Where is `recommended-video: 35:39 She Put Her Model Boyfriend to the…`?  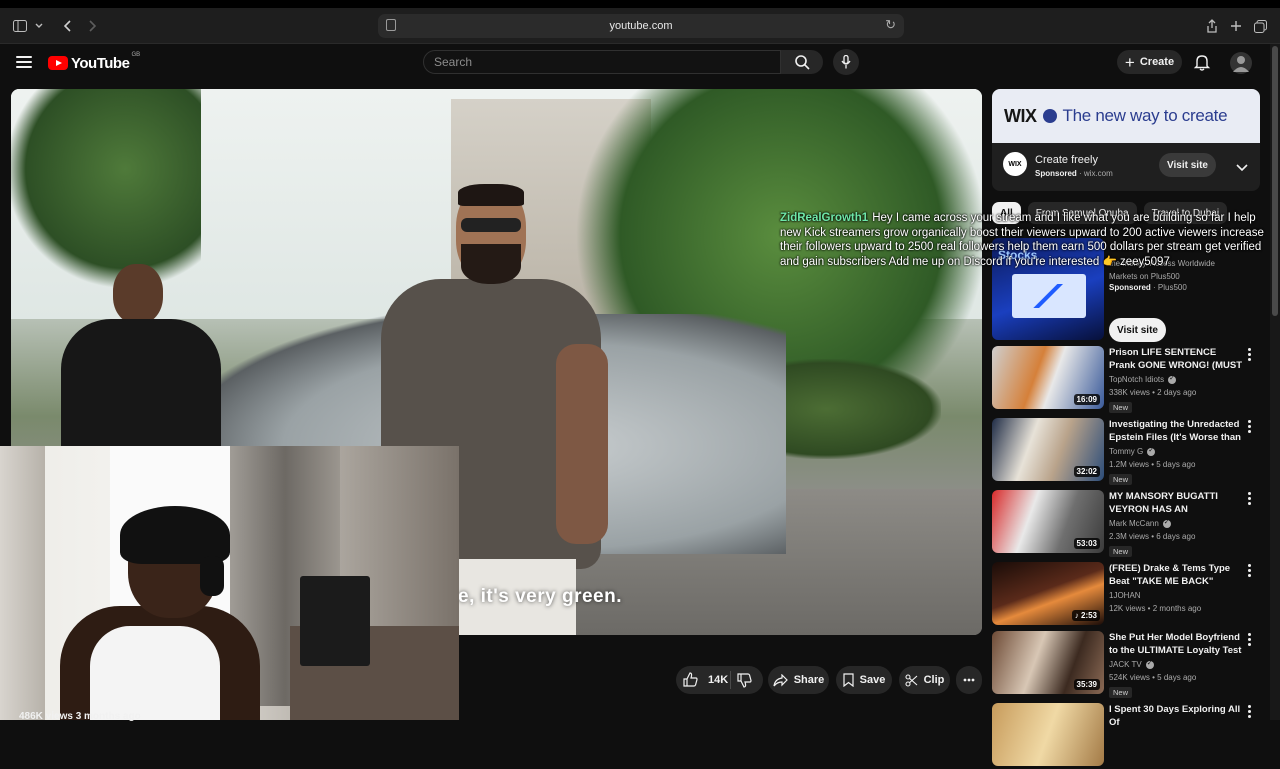
recommended-video: 35:39 She Put Her Model Boyfriend to the… is located at coordinates (1126, 664).